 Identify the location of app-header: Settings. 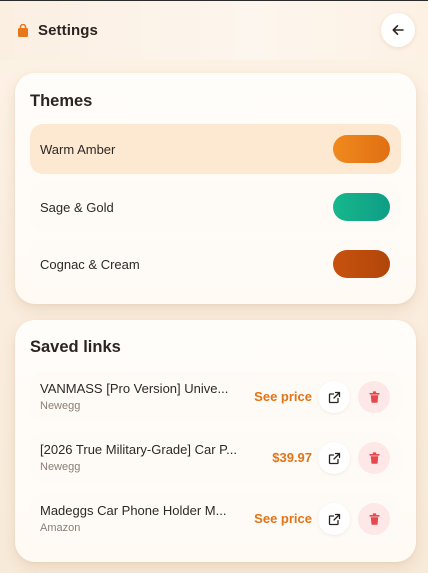
(214, 30).